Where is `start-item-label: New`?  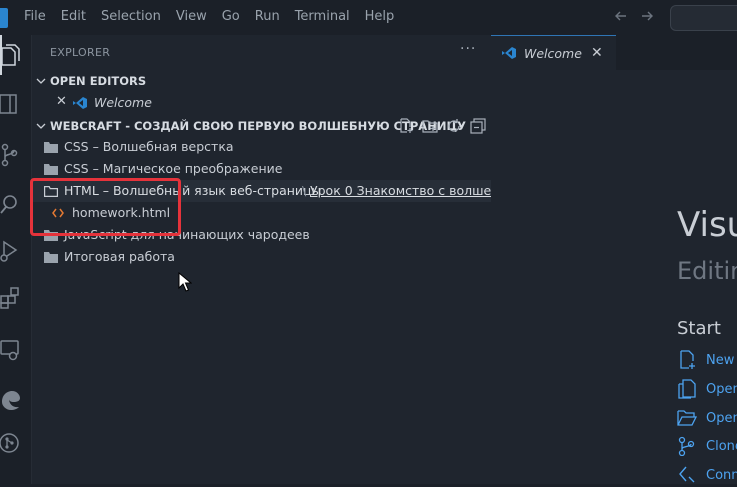
start-item-label: New is located at coordinates (720, 360).